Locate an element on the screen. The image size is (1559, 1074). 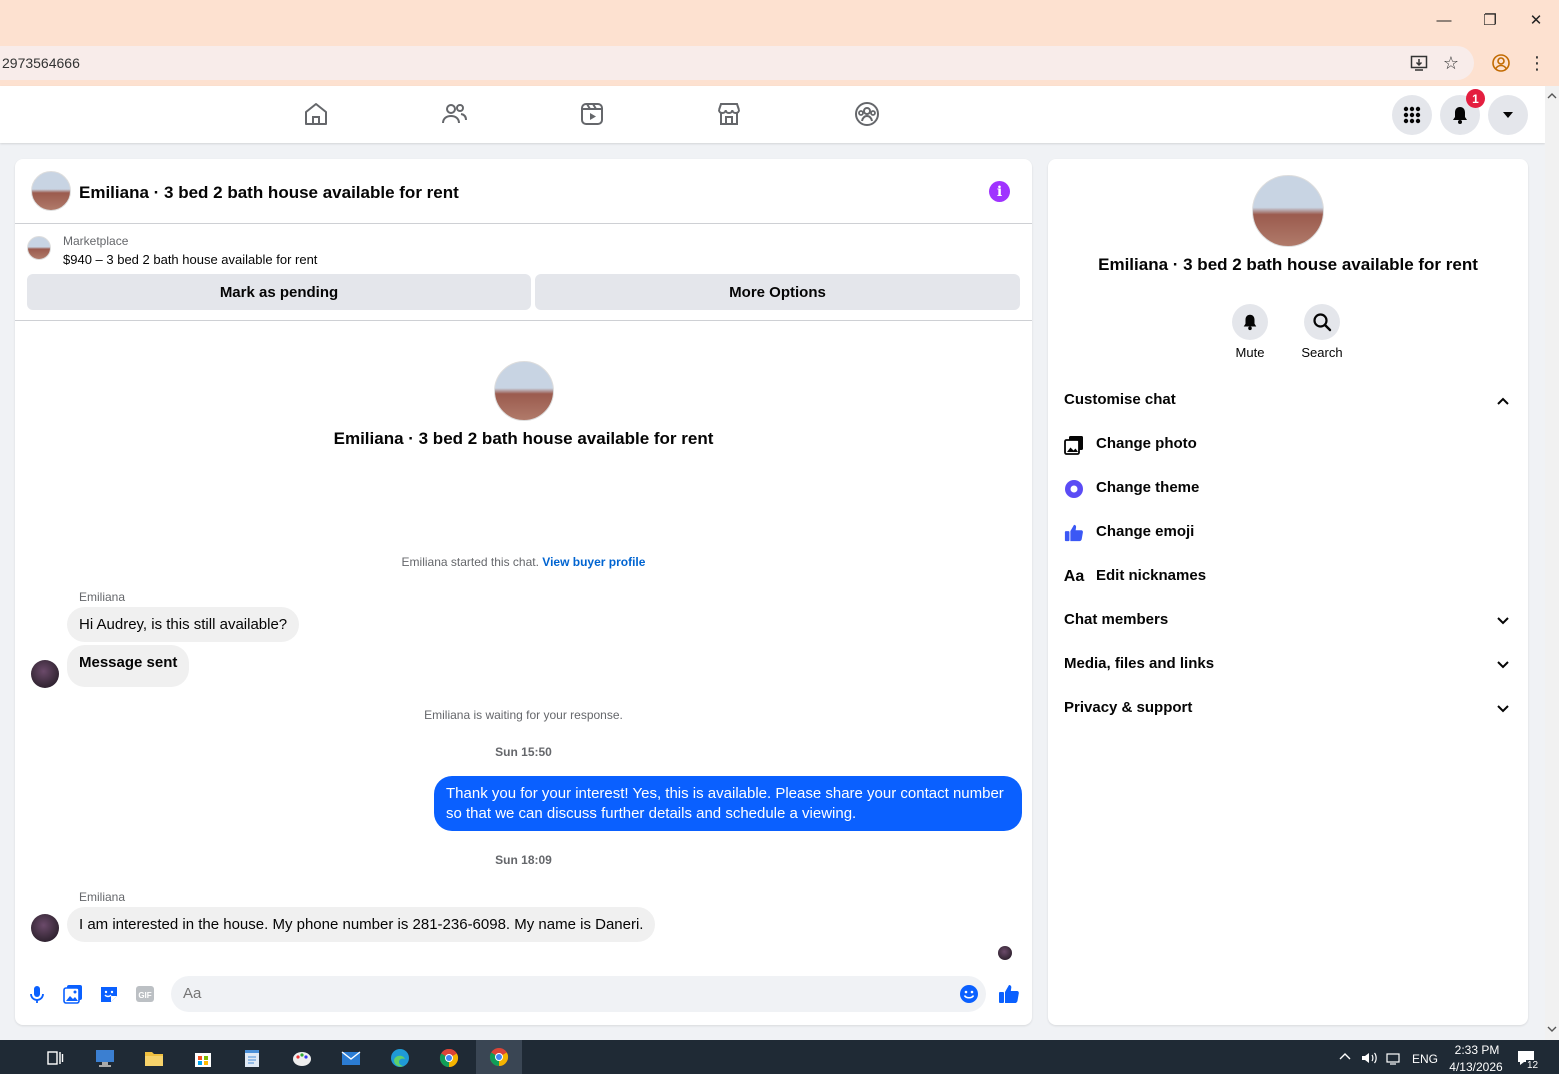
task-view-icon is located at coordinates (55, 1058).